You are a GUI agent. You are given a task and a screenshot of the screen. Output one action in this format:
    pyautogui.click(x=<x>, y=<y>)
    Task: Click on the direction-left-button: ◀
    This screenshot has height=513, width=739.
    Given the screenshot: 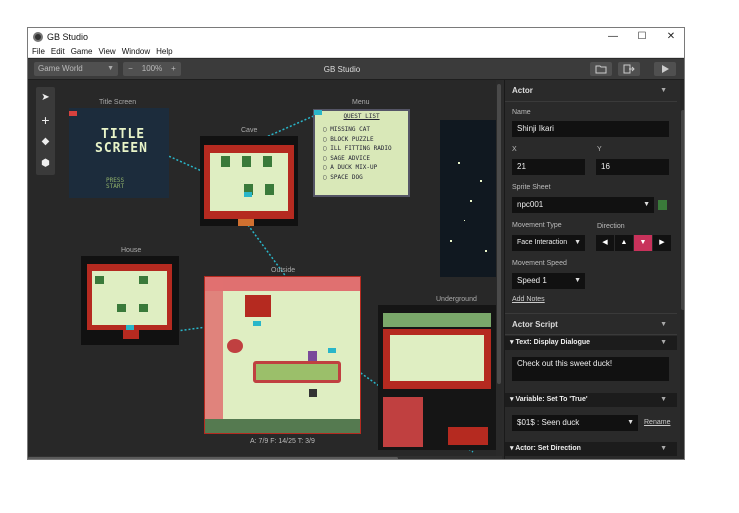 What is the action you would take?
    pyautogui.click(x=605, y=243)
    